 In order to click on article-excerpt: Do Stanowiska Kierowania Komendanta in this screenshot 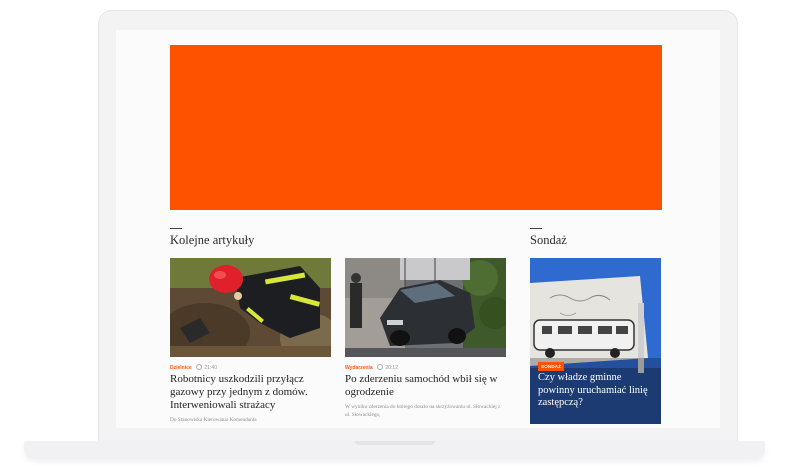, I will do `click(213, 420)`.